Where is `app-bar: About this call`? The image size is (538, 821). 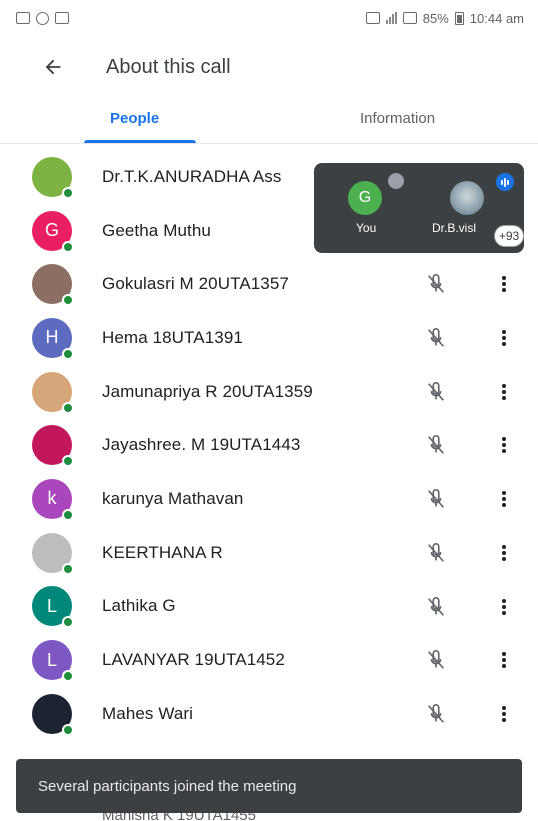
app-bar: About this call is located at coordinates (269, 67).